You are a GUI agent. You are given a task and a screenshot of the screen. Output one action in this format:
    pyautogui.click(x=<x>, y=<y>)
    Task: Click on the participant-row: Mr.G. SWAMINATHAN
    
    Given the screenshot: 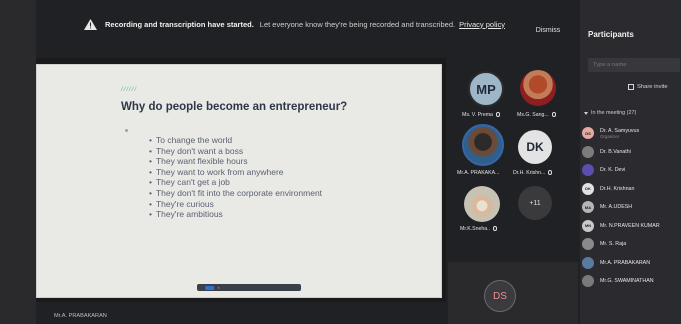 What is the action you would take?
    pyautogui.click(x=630, y=281)
    